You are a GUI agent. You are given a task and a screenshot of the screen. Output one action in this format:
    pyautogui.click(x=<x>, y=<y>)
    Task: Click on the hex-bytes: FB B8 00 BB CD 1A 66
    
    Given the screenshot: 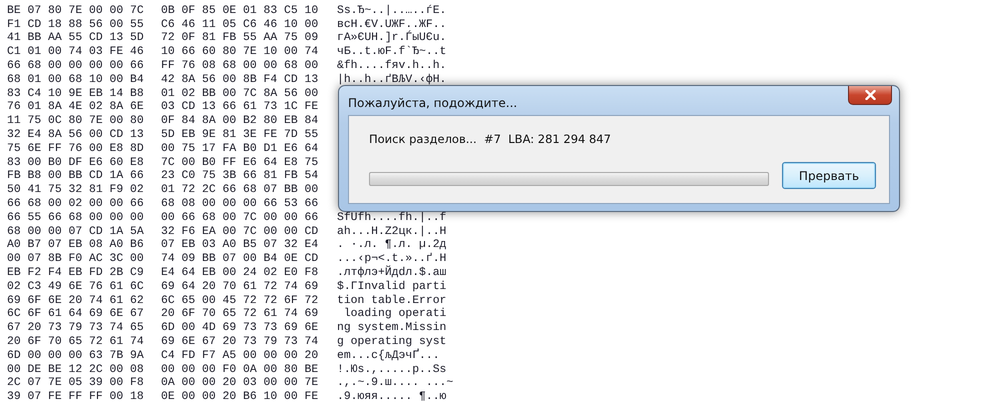 What is the action you would take?
    pyautogui.click(x=76, y=176)
    